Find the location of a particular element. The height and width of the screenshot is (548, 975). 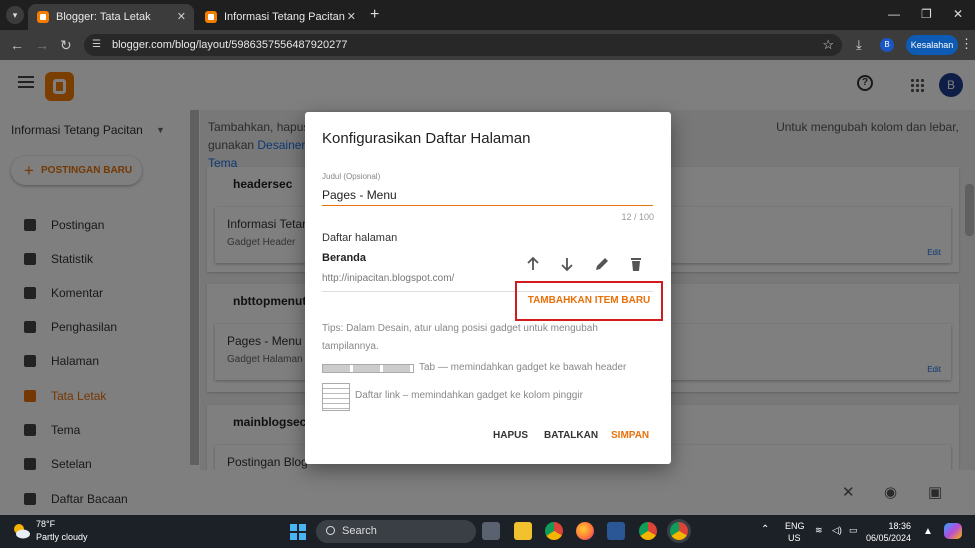

speaker-icon: ◁) is located at coordinates (837, 530).